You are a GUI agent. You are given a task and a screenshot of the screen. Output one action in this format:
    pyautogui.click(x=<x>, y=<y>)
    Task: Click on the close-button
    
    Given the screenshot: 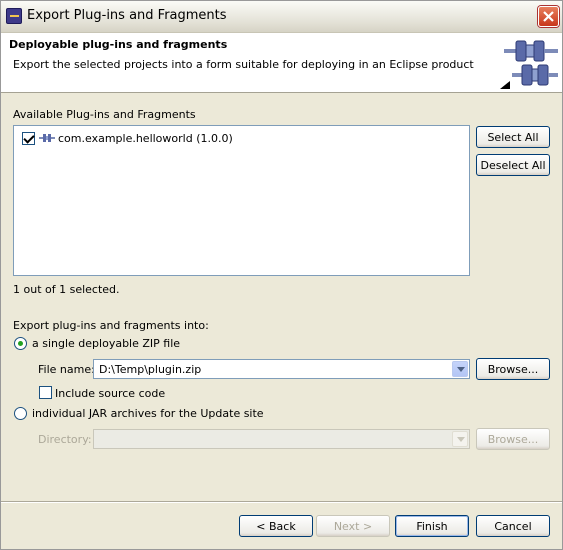 What is the action you would take?
    pyautogui.click(x=548, y=16)
    